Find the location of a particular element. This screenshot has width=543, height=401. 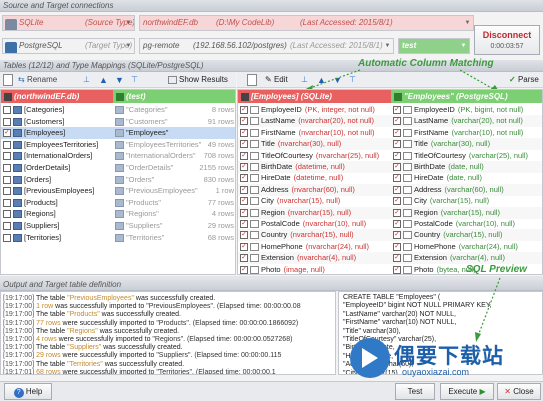

edit-button: ✎ Edit is located at coordinates (276, 80).